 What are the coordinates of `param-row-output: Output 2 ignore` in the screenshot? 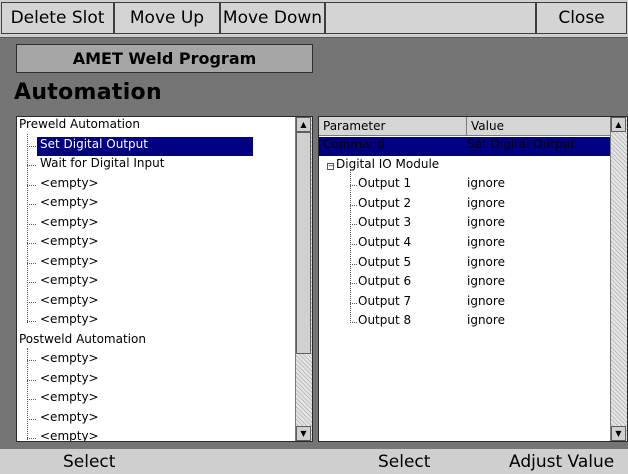 It's located at (466, 205).